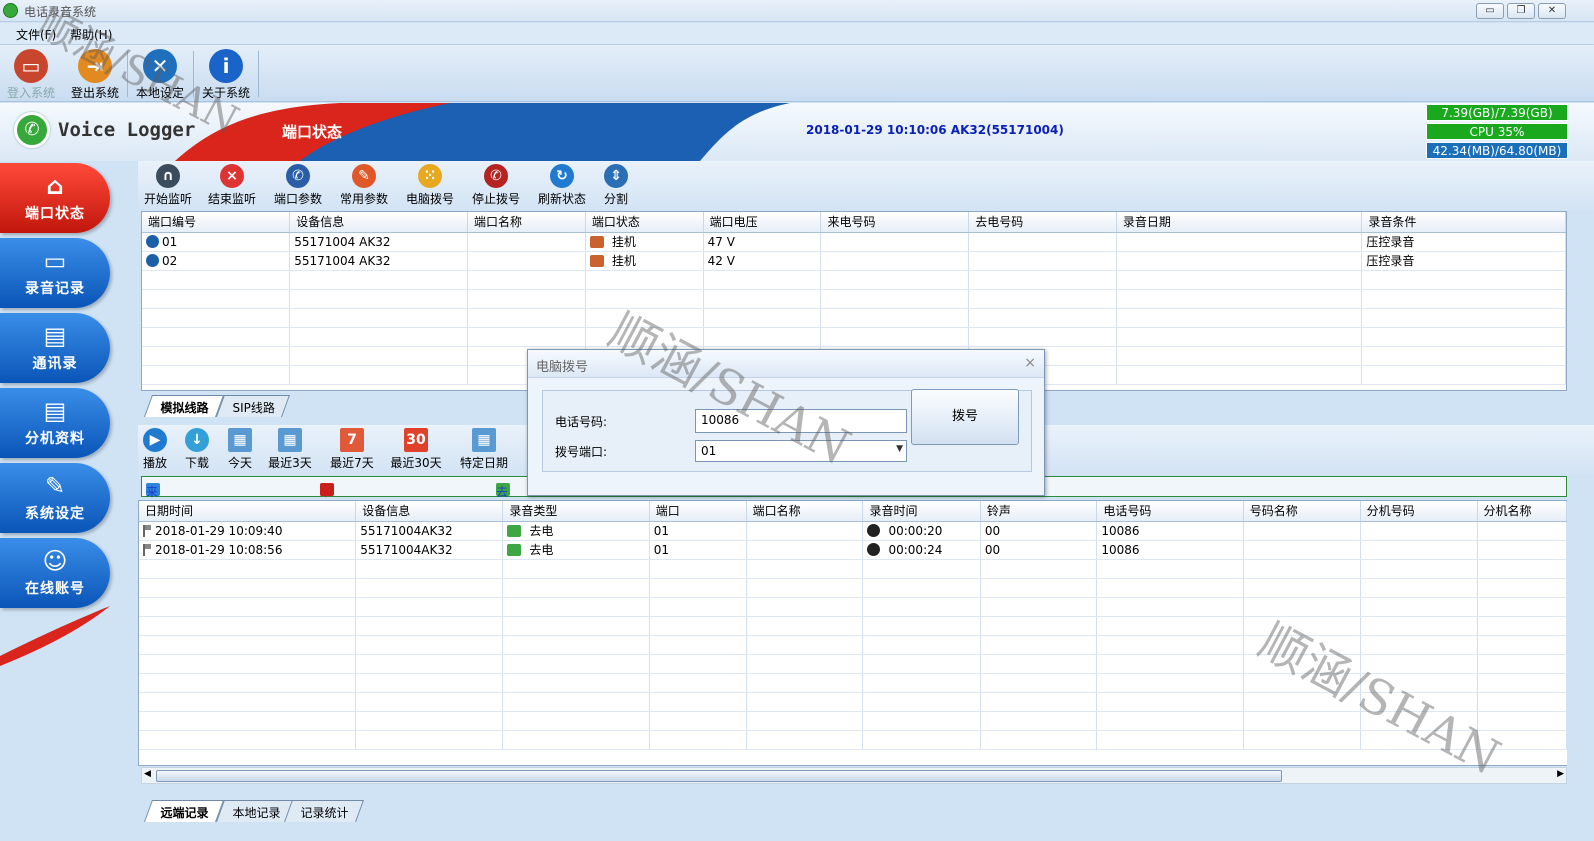  I want to click on pc-dial-button: ⁙ 电脑拨号, so click(430, 186).